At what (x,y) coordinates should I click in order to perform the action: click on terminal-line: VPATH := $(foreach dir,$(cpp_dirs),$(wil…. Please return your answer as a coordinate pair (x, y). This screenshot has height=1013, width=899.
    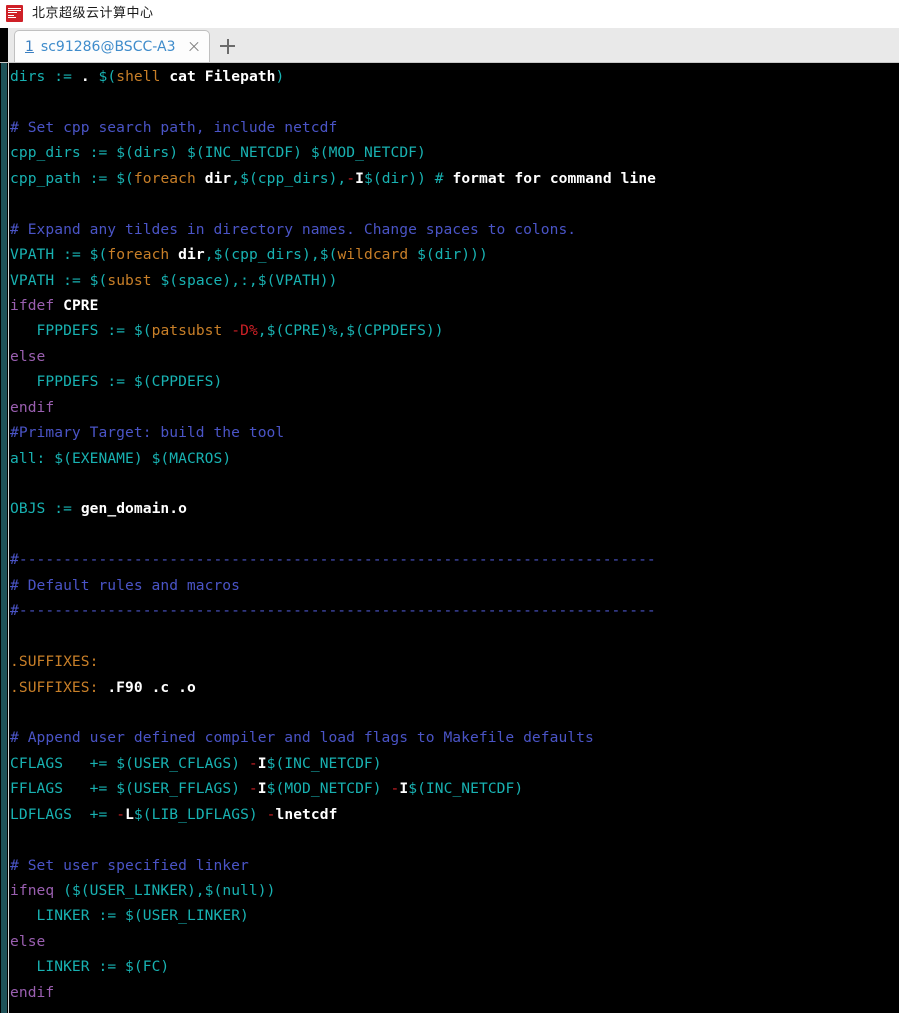
    Looking at the image, I should click on (249, 255).